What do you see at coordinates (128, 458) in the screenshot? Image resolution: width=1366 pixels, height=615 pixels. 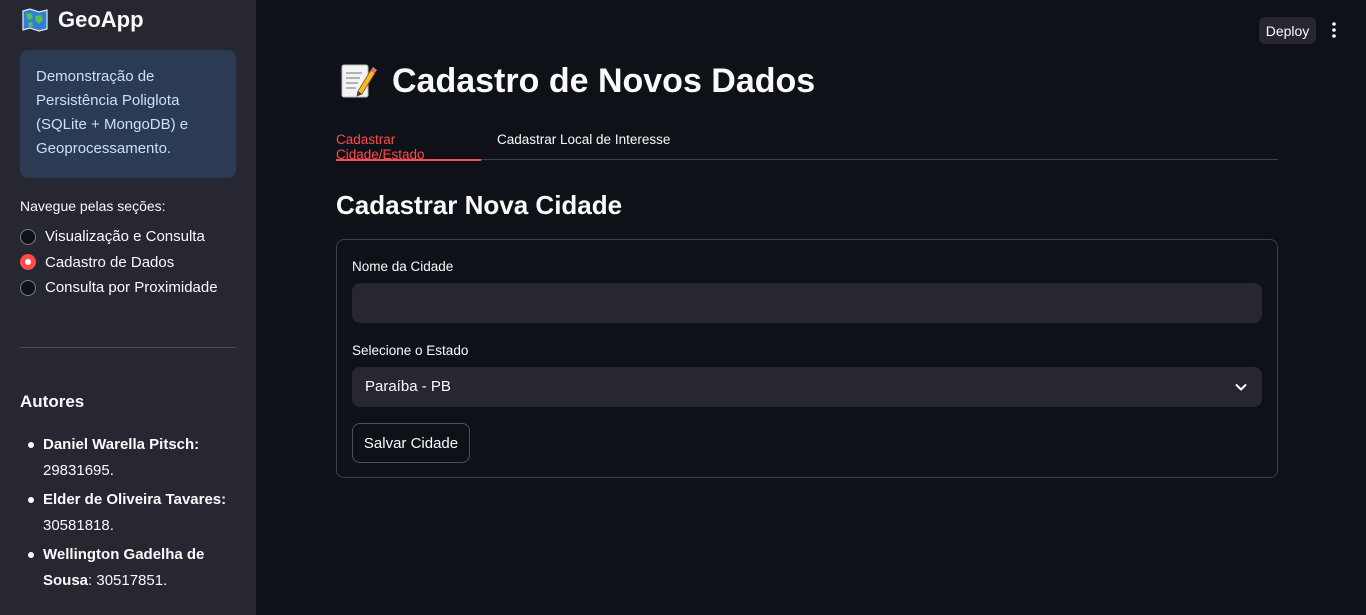 I see `author-item: Daniel Warella Pitsch: 29831695.` at bounding box center [128, 458].